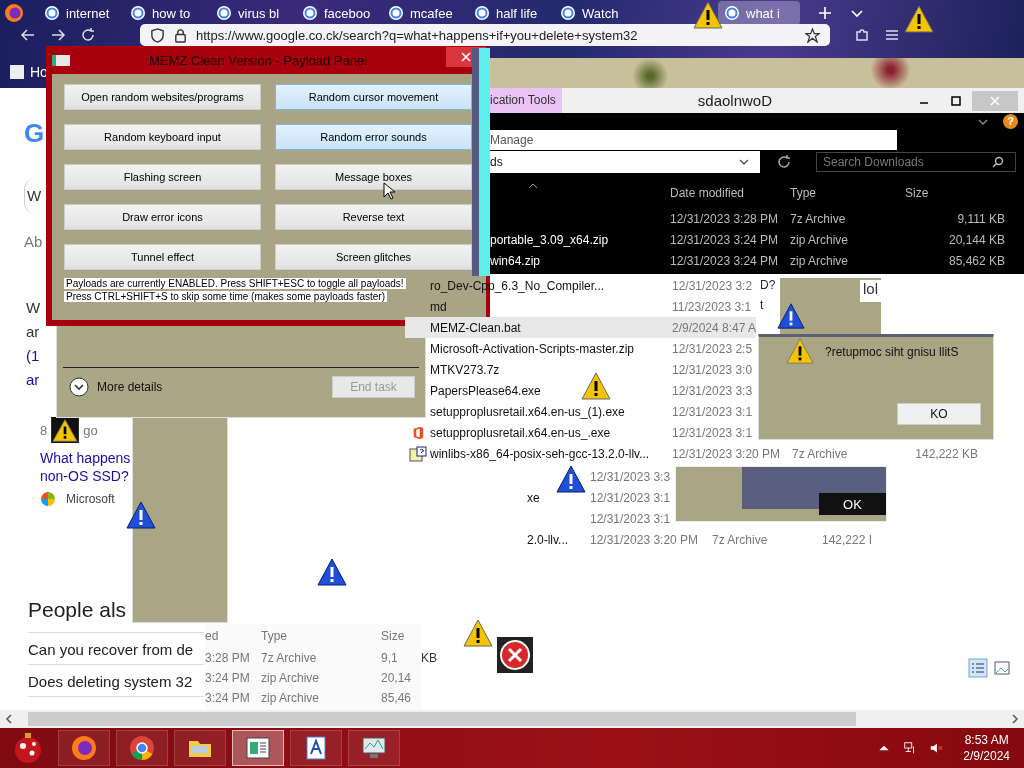  Describe the element at coordinates (233, 636) in the screenshot. I see `column-header: ed` at that location.